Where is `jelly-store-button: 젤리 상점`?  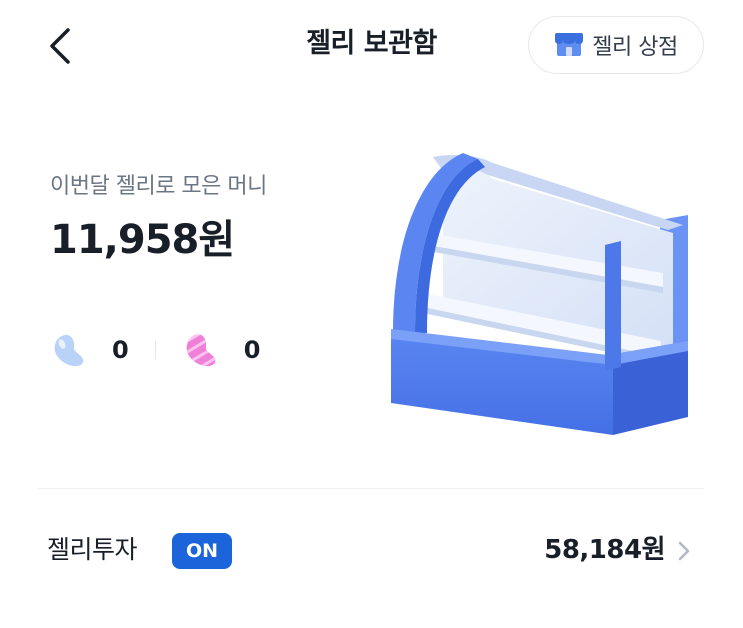 jelly-store-button: 젤리 상점 is located at coordinates (616, 45).